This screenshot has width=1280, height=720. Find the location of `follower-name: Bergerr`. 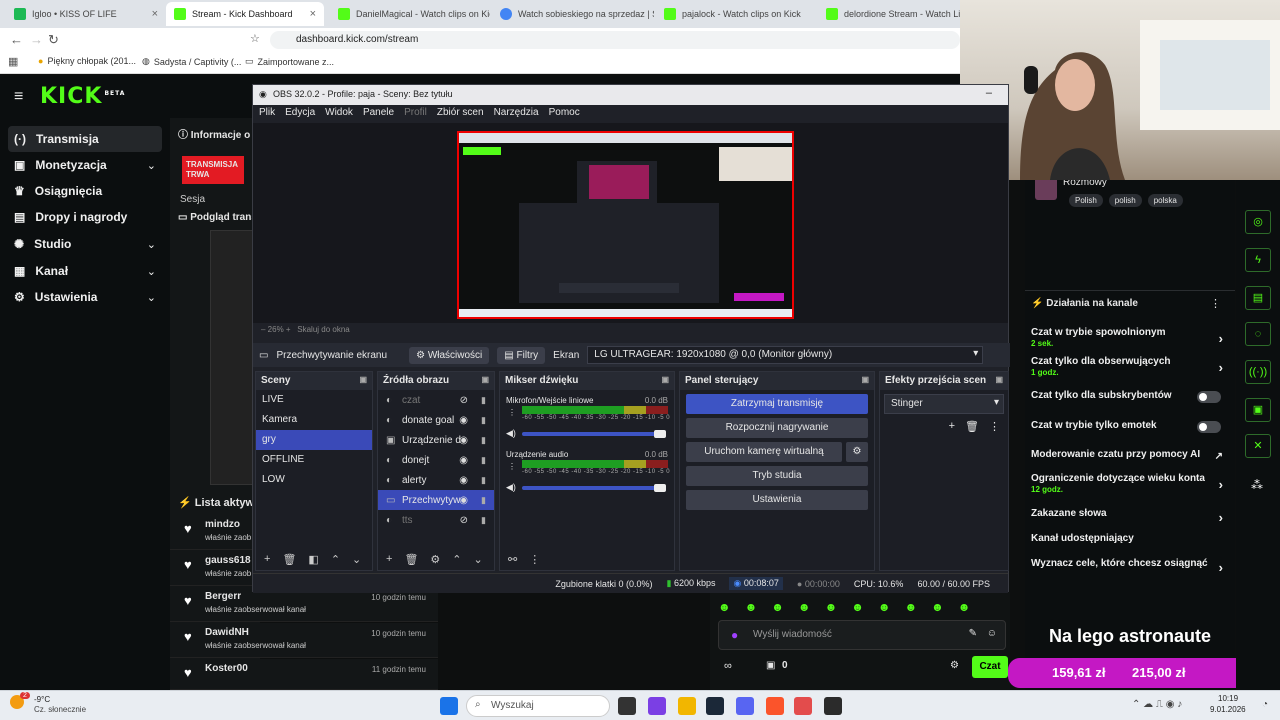

follower-name: Bergerr is located at coordinates (223, 596).